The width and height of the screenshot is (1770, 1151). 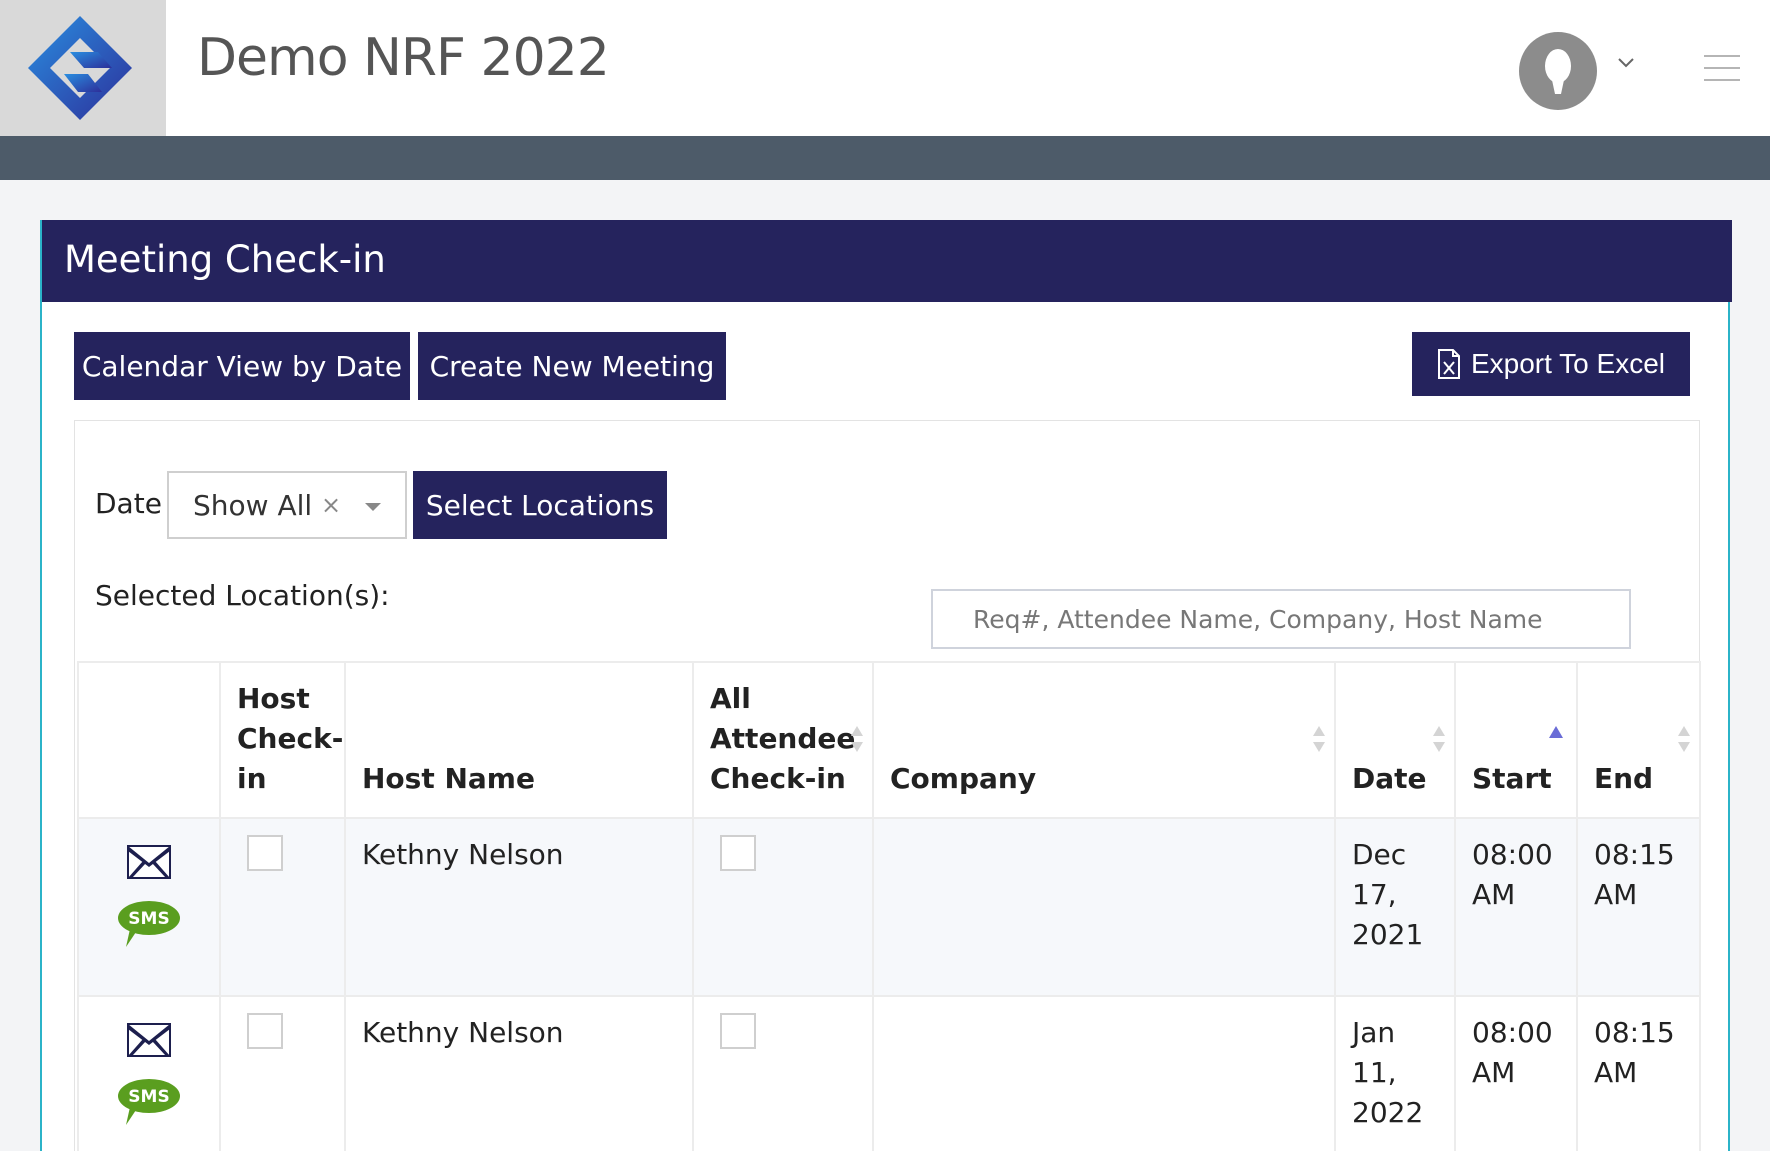 What do you see at coordinates (331, 505) in the screenshot?
I see `clear-icon: ×` at bounding box center [331, 505].